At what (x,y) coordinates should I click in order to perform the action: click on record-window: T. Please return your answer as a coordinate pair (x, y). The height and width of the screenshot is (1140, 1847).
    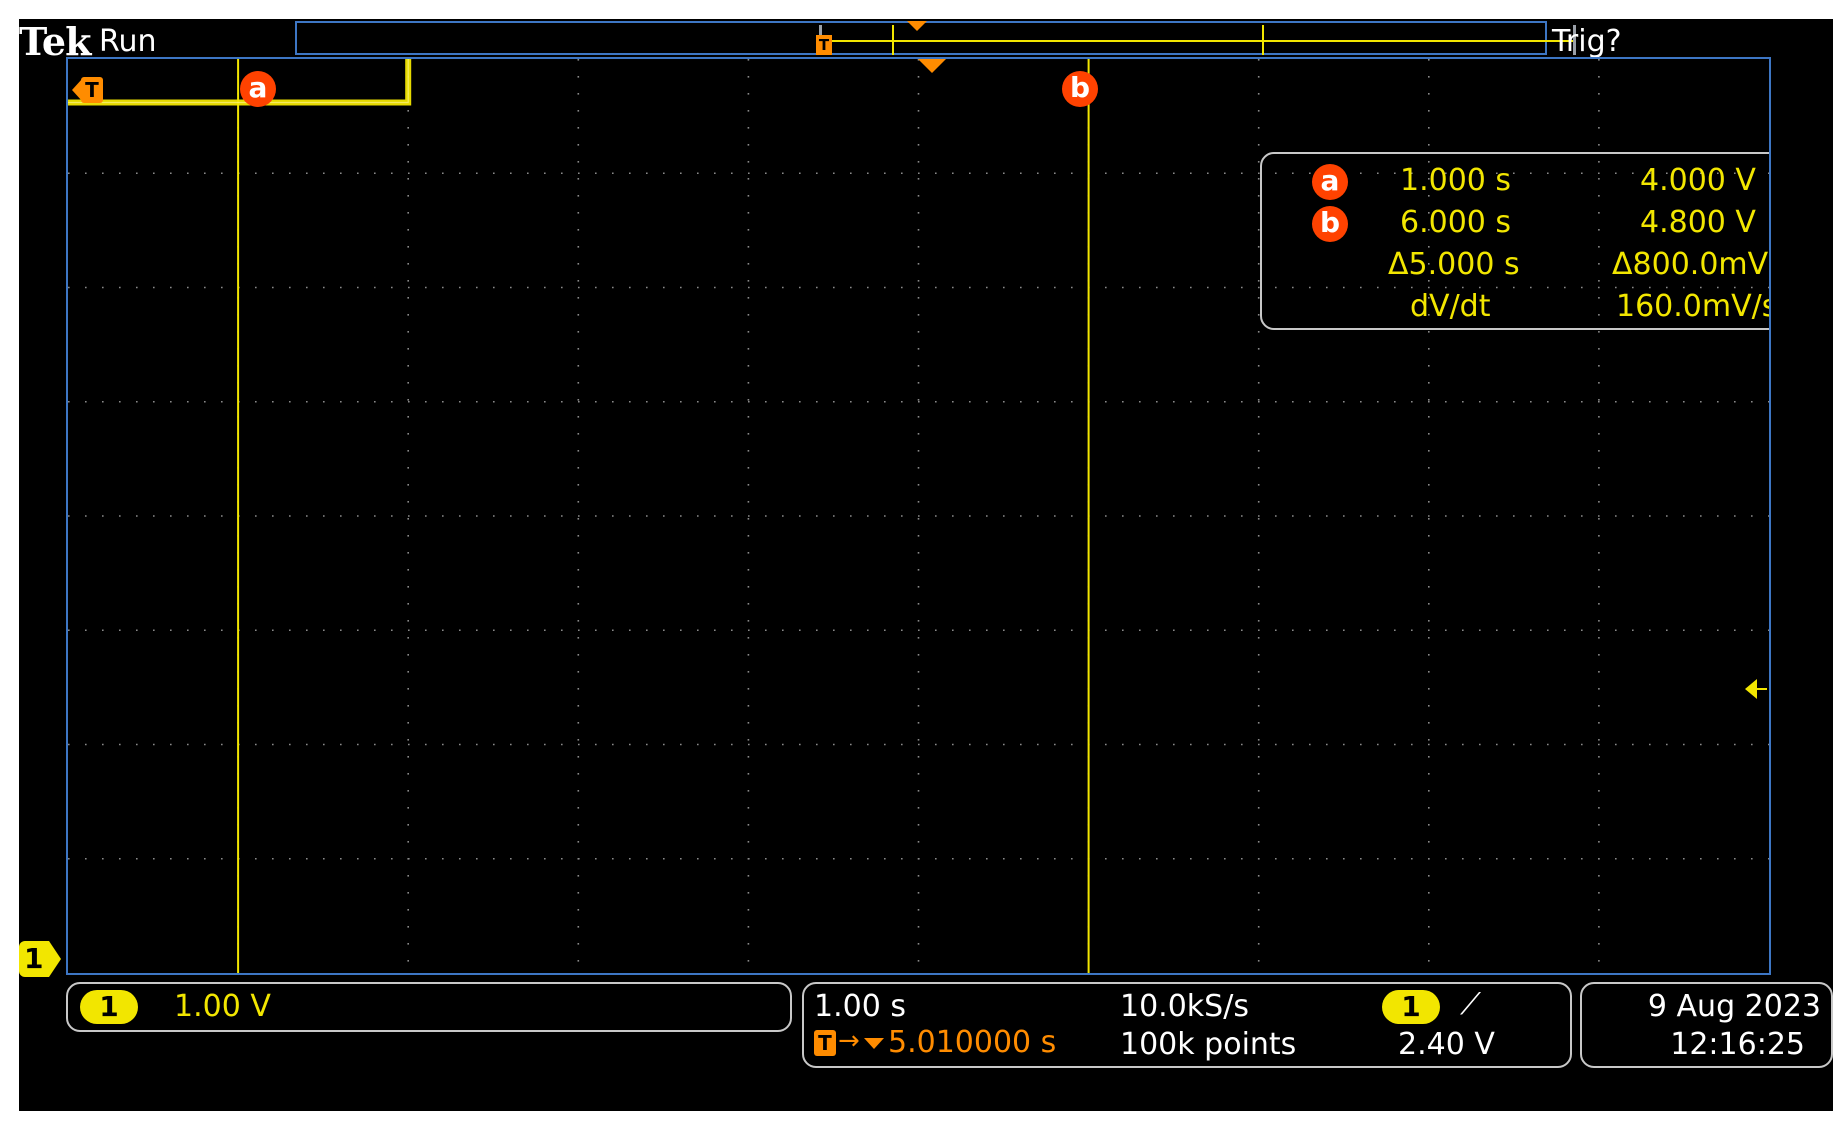
    Looking at the image, I should click on (1196, 40).